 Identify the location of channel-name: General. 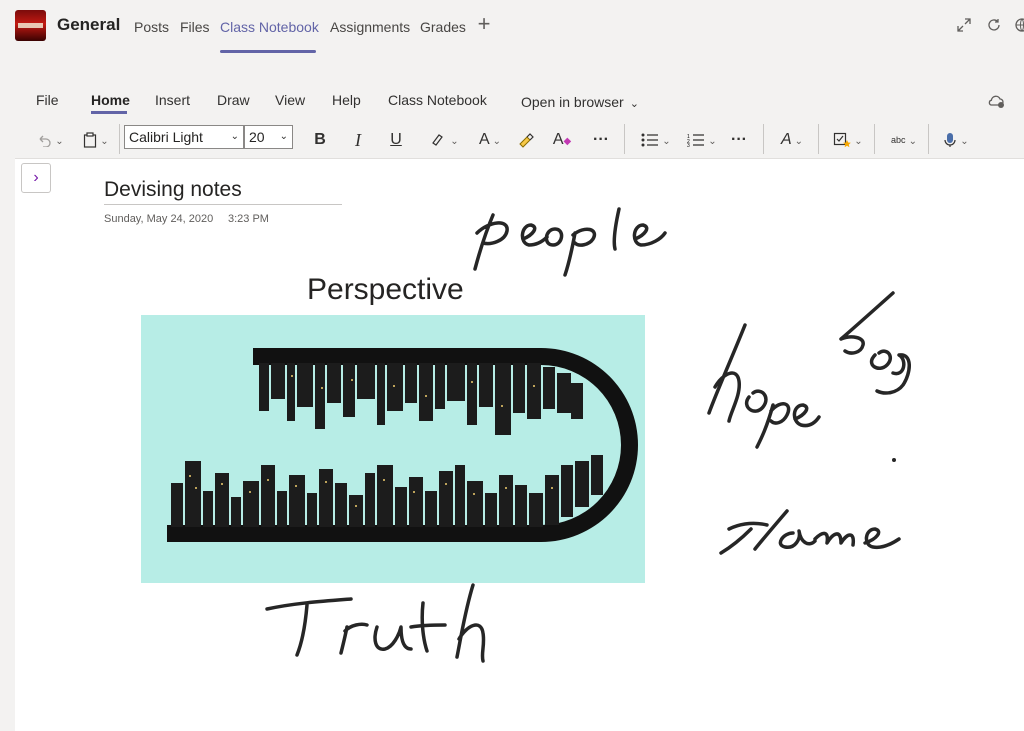
(89, 24).